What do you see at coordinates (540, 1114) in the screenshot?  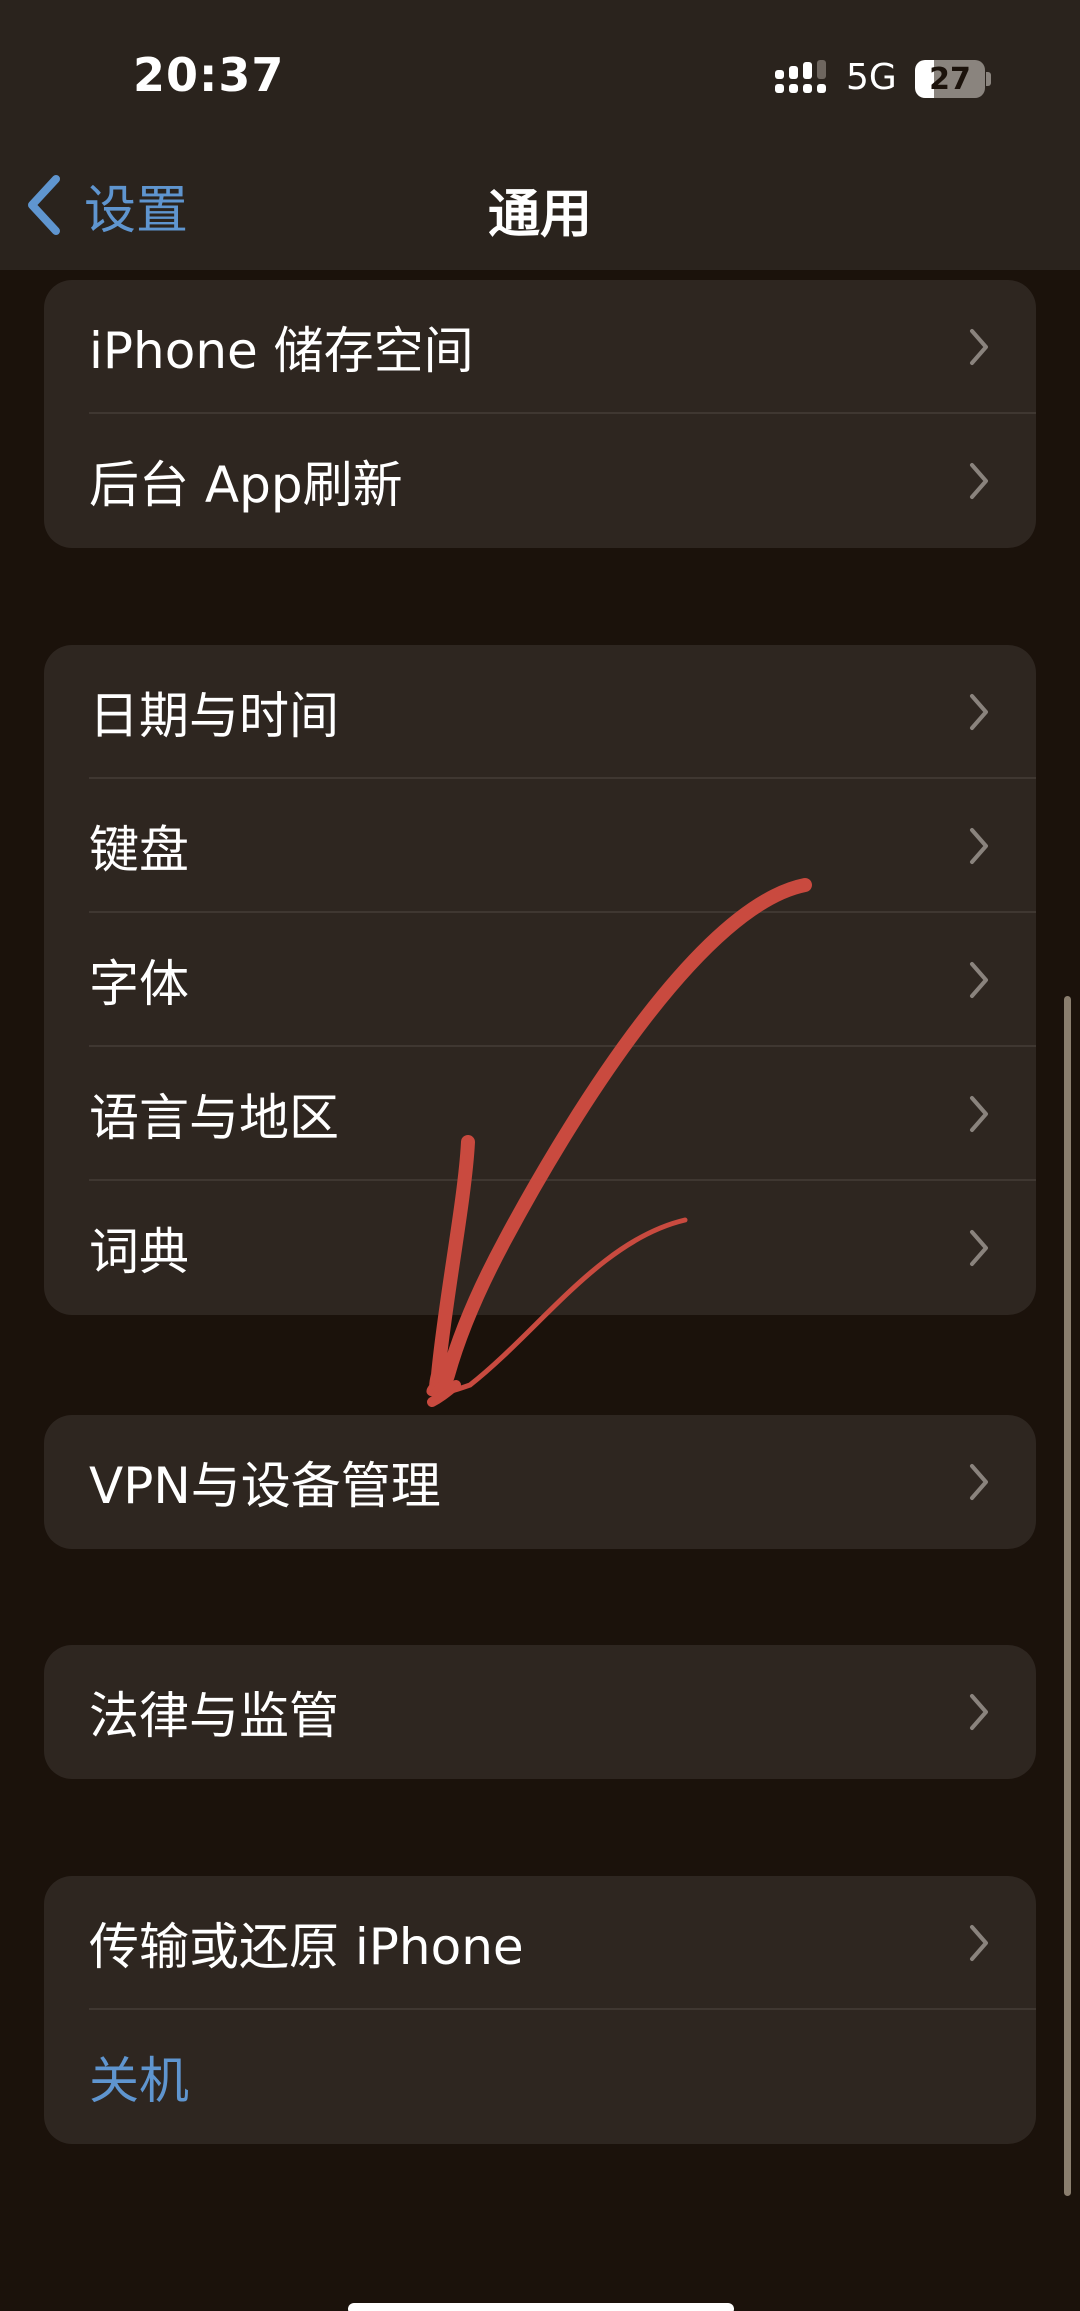 I see `row-language-region: 语言与地区` at bounding box center [540, 1114].